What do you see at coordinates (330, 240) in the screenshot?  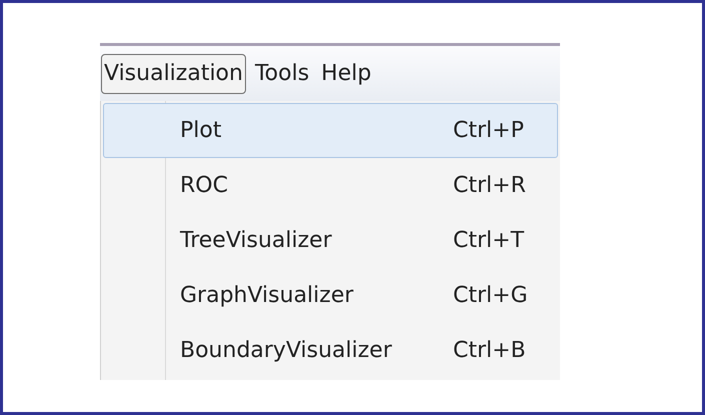 I see `menu-item: TreeVisualizer Ctrl+T` at bounding box center [330, 240].